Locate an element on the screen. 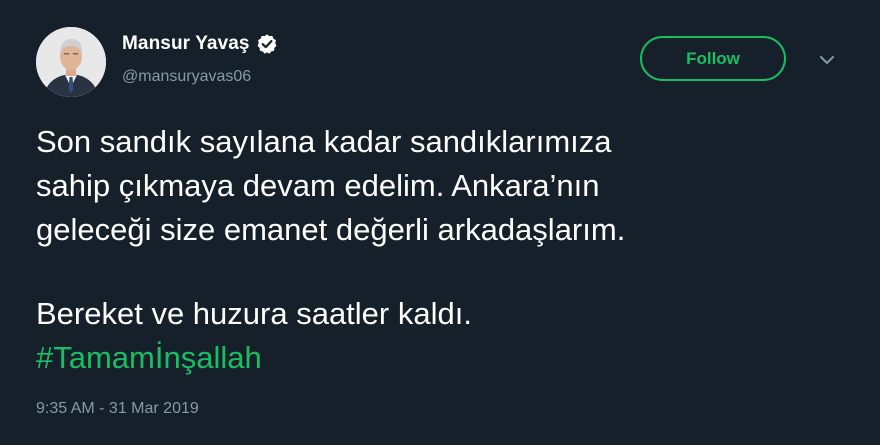 Image resolution: width=880 pixels, height=445 pixels. user-avatar-photo-icon is located at coordinates (71, 62).